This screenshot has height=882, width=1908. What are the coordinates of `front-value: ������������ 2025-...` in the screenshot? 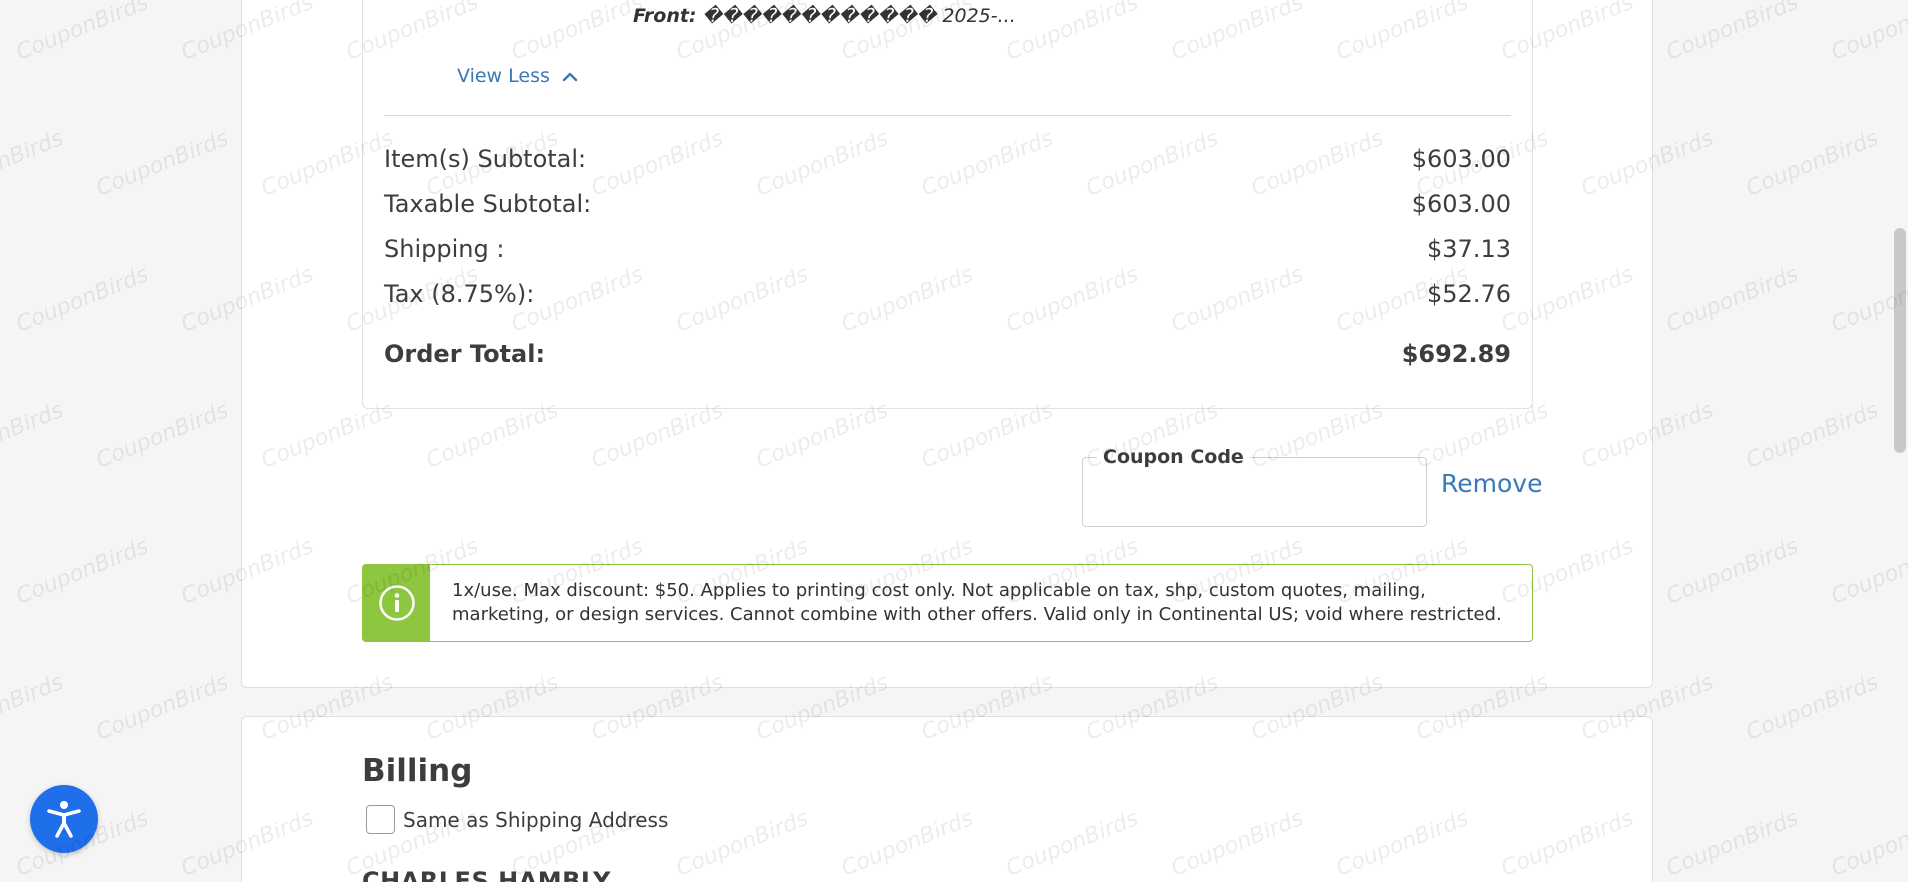 It's located at (859, 16).